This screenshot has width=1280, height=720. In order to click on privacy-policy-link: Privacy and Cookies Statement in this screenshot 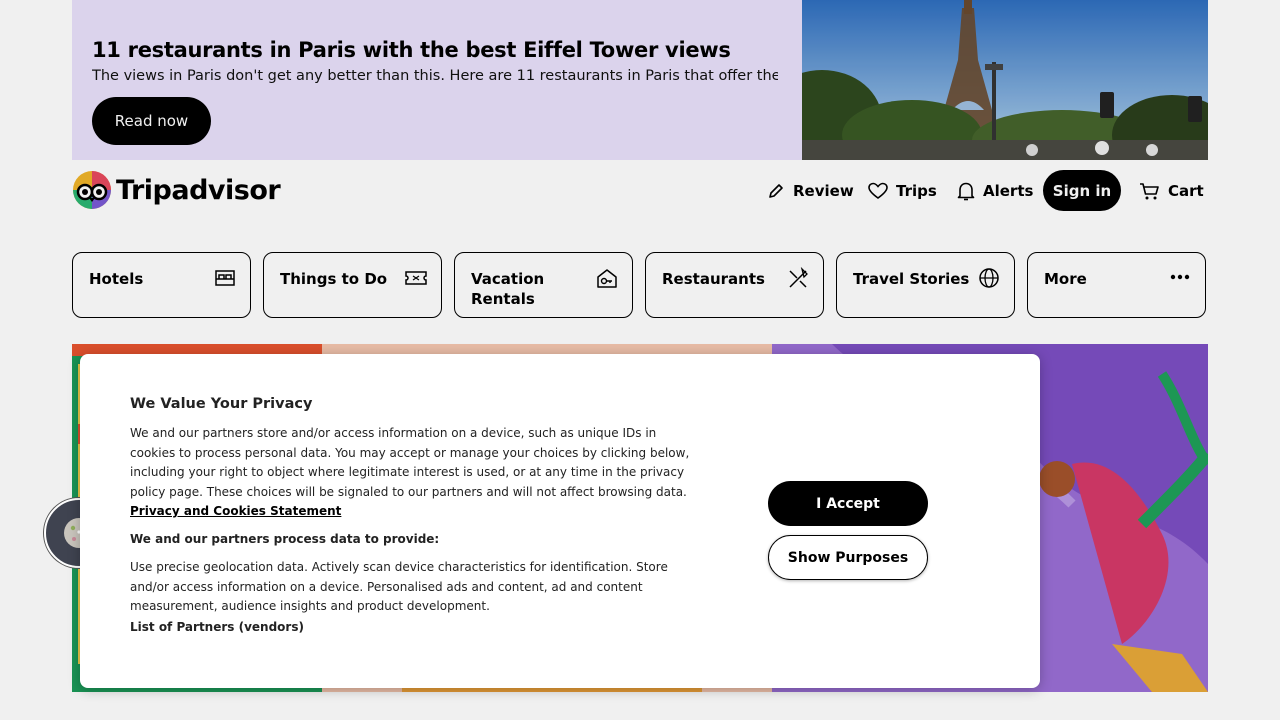, I will do `click(235, 511)`.